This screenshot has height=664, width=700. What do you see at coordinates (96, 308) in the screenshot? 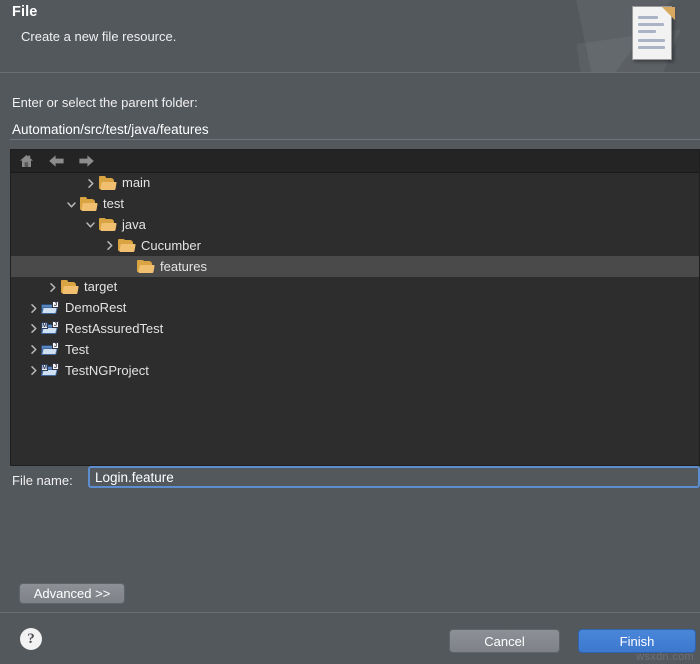
I see `tree-row-label: DemoRest` at bounding box center [96, 308].